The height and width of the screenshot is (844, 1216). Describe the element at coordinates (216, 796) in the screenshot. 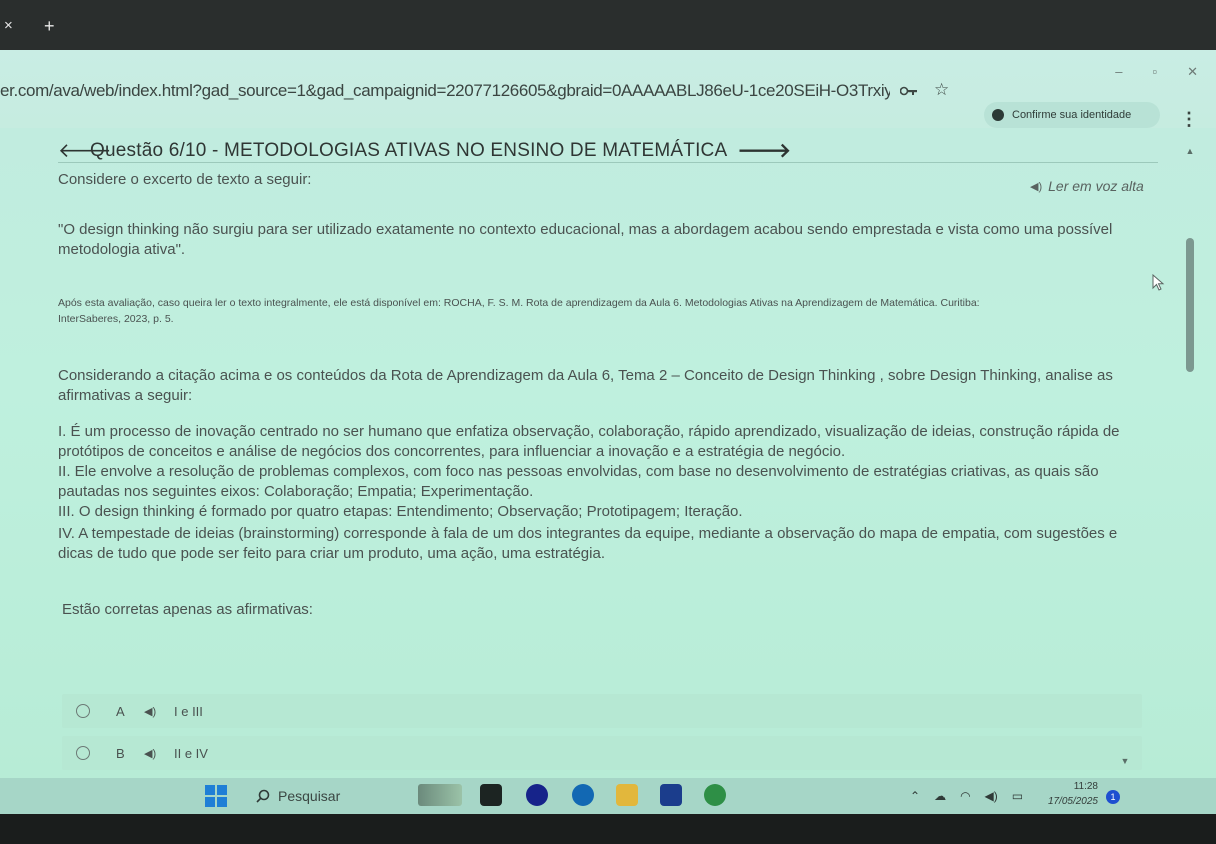

I see `windows-start-icon` at that location.